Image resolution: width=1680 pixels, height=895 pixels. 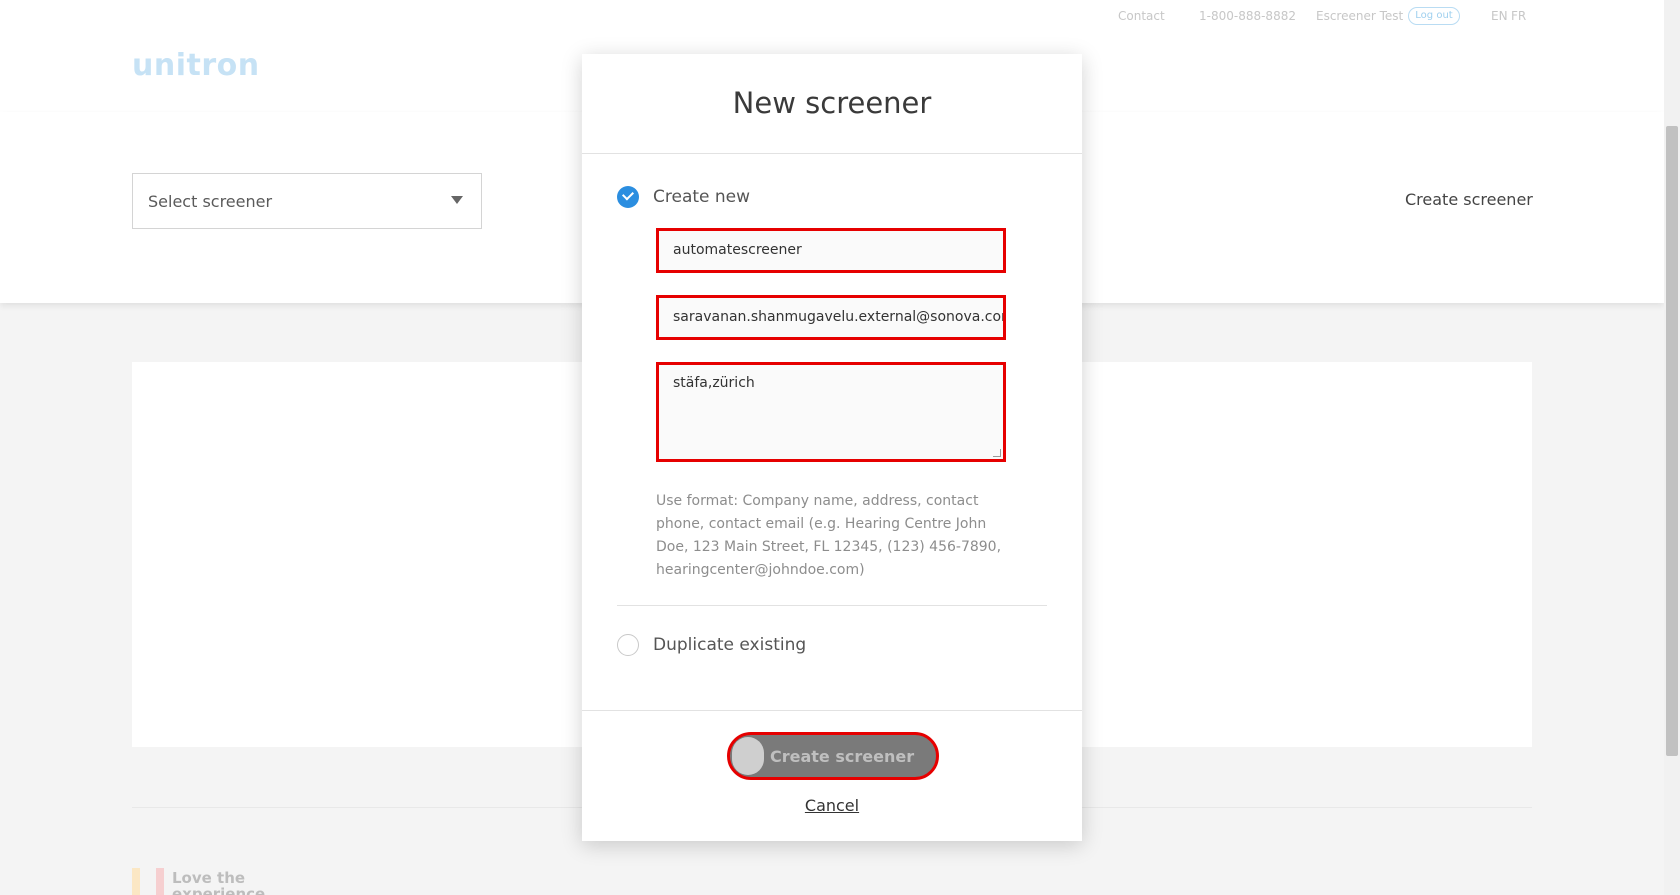 I want to click on resize-handle-icon, so click(x=997, y=453).